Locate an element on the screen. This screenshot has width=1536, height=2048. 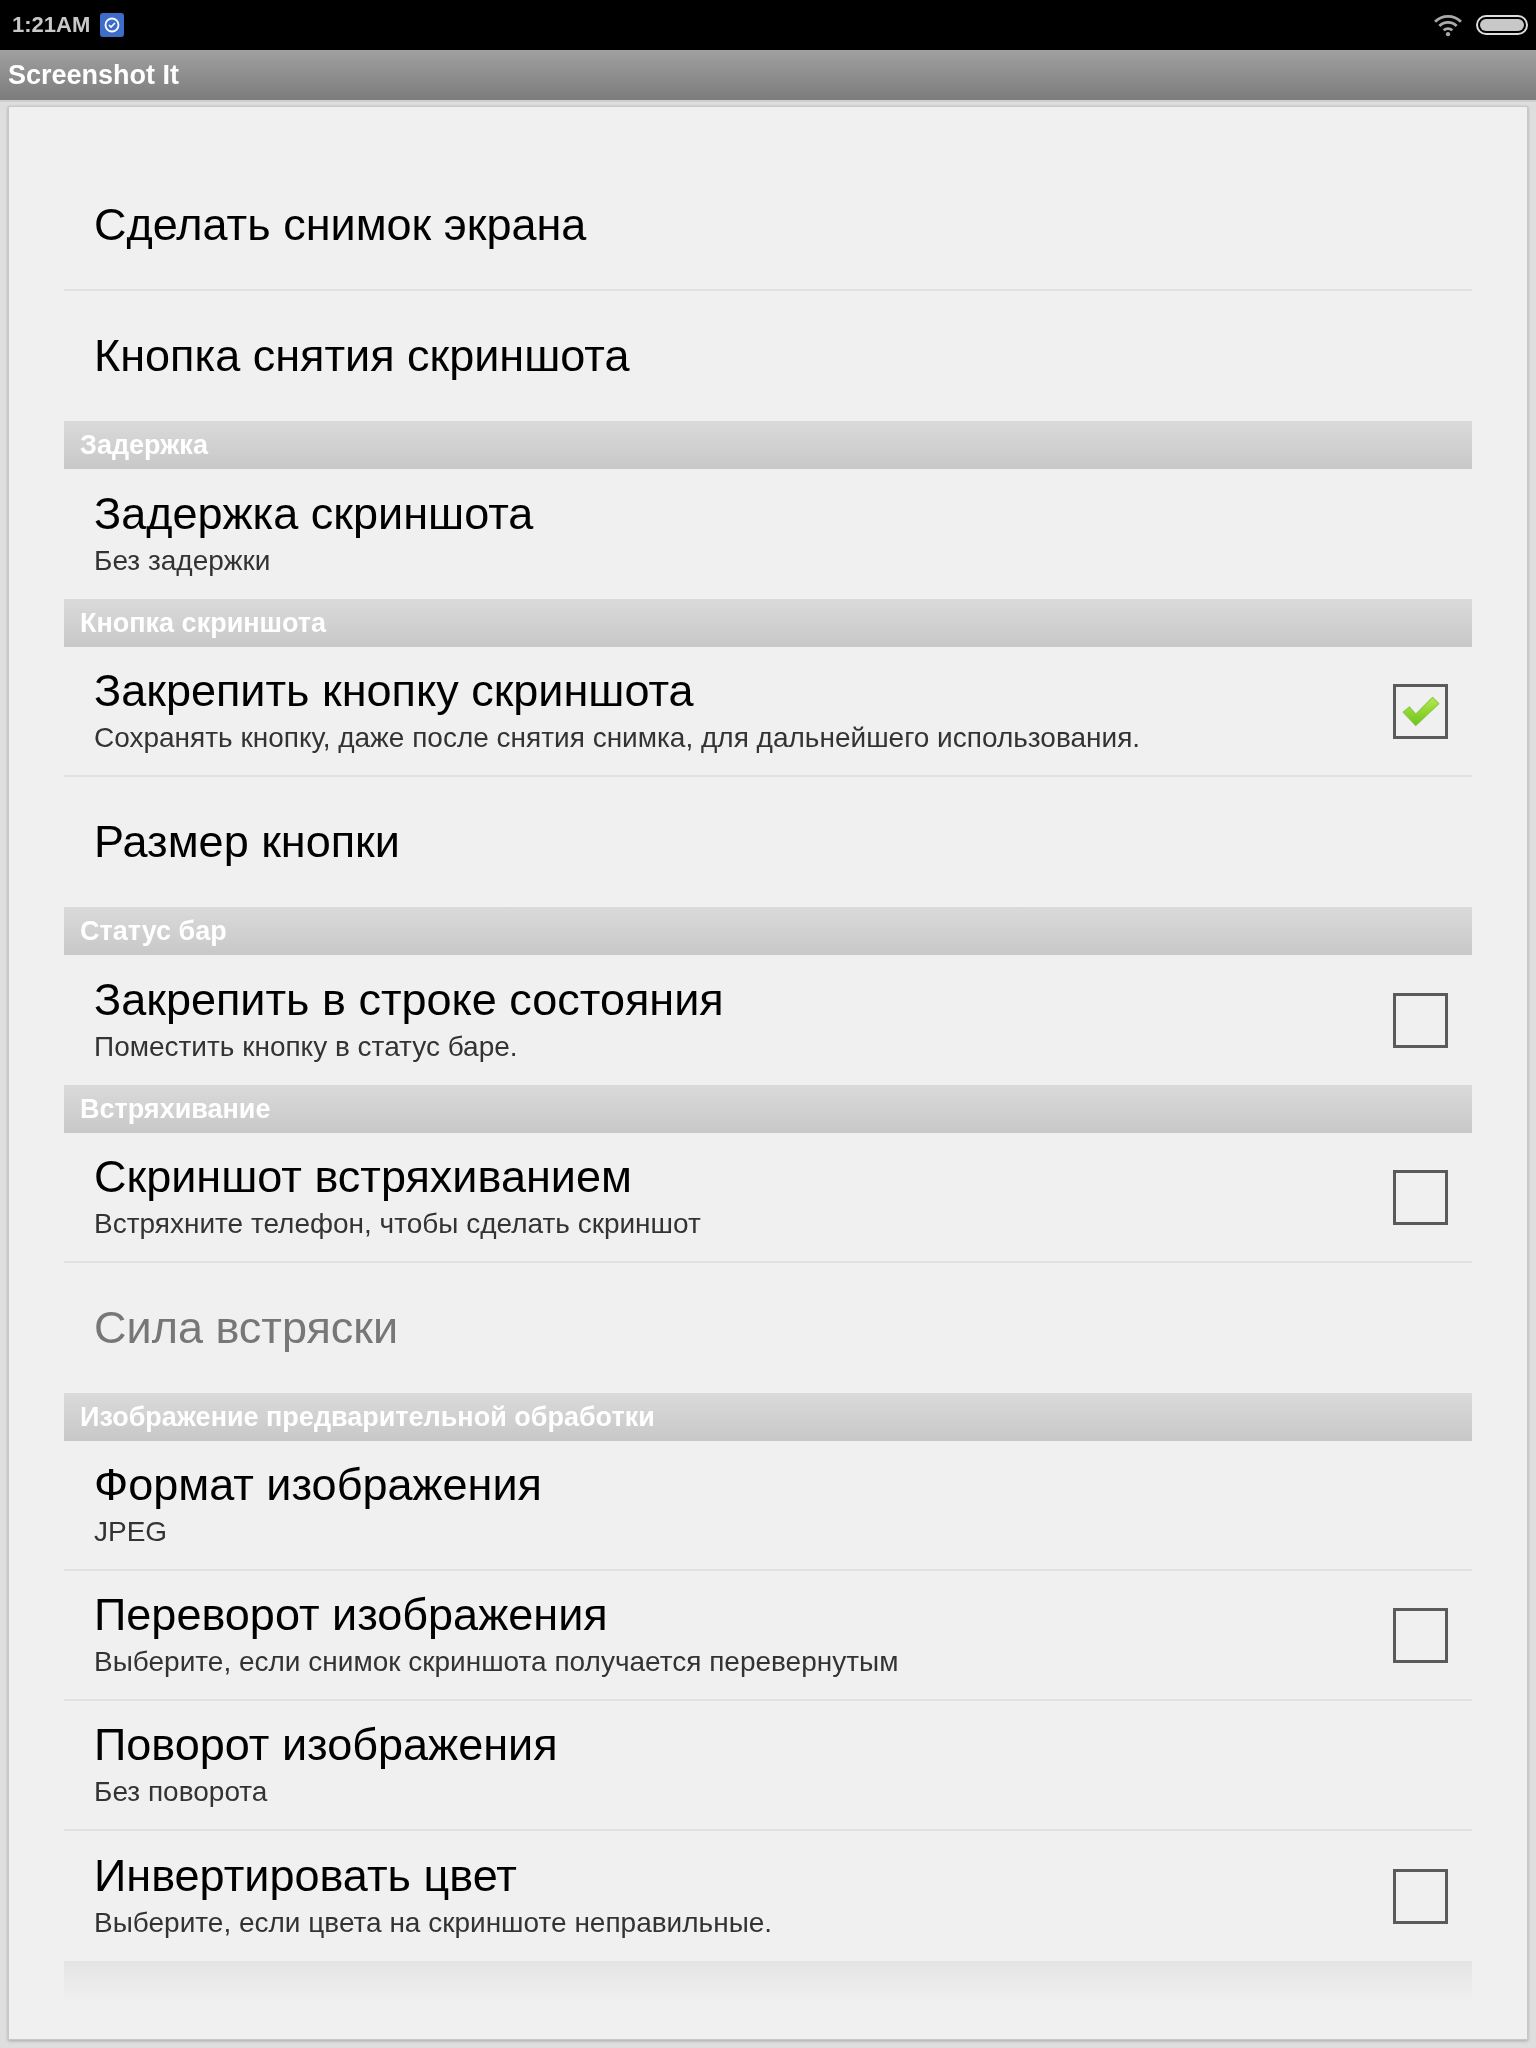
preference-title: Закрепить в строке состояния is located at coordinates (743, 1000).